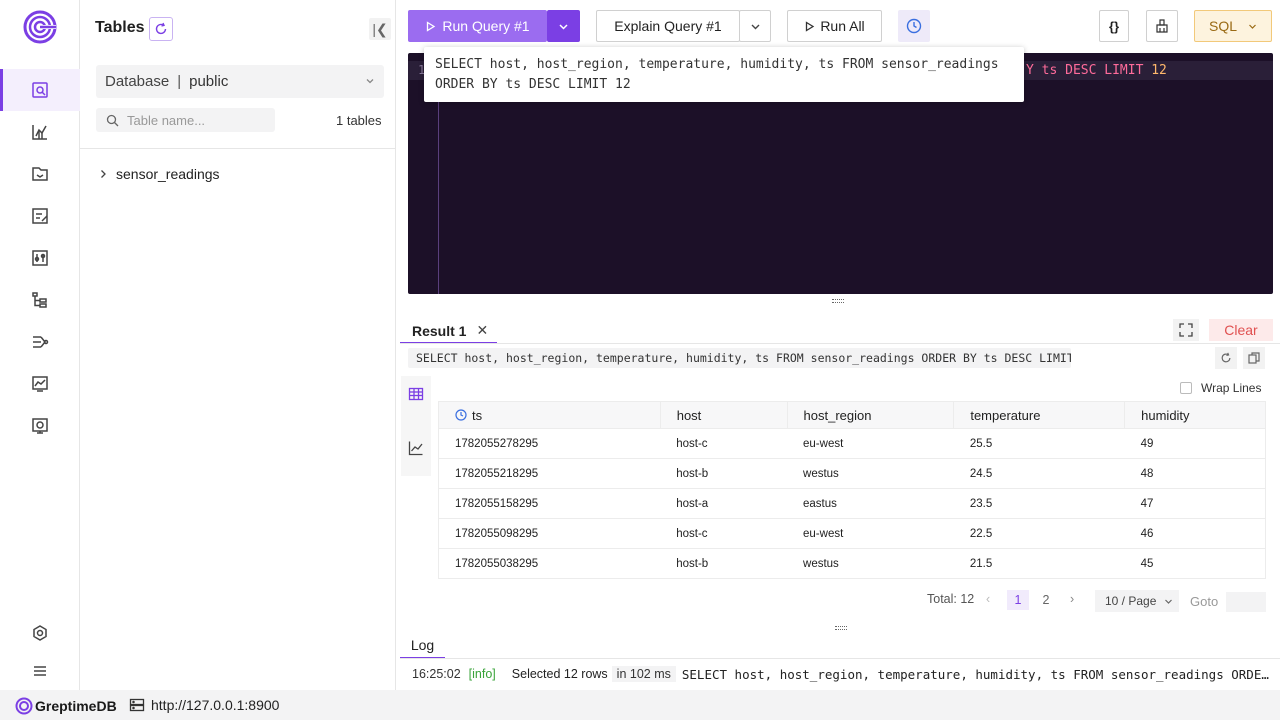  What do you see at coordinates (1018, 600) in the screenshot?
I see `page-1-button: 1` at bounding box center [1018, 600].